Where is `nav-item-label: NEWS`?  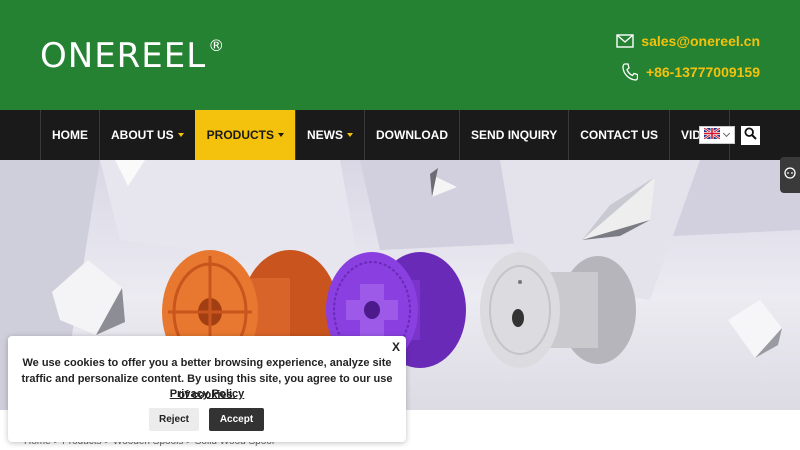 nav-item-label: NEWS is located at coordinates (325, 135).